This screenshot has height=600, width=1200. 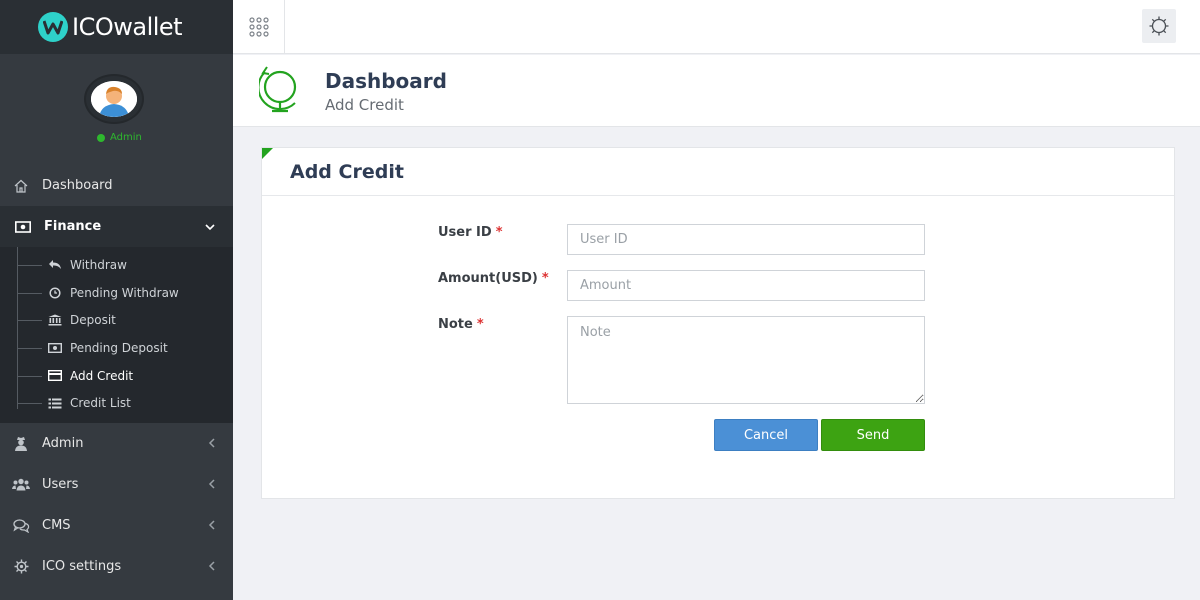 I want to click on avatar, so click(x=114, y=99).